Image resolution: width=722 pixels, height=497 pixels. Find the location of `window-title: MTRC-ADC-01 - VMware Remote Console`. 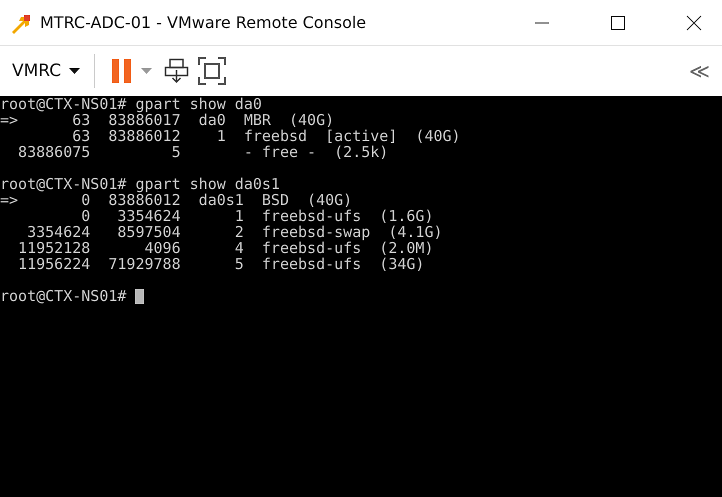

window-title: MTRC-ADC-01 - VMware Remote Console is located at coordinates (204, 22).